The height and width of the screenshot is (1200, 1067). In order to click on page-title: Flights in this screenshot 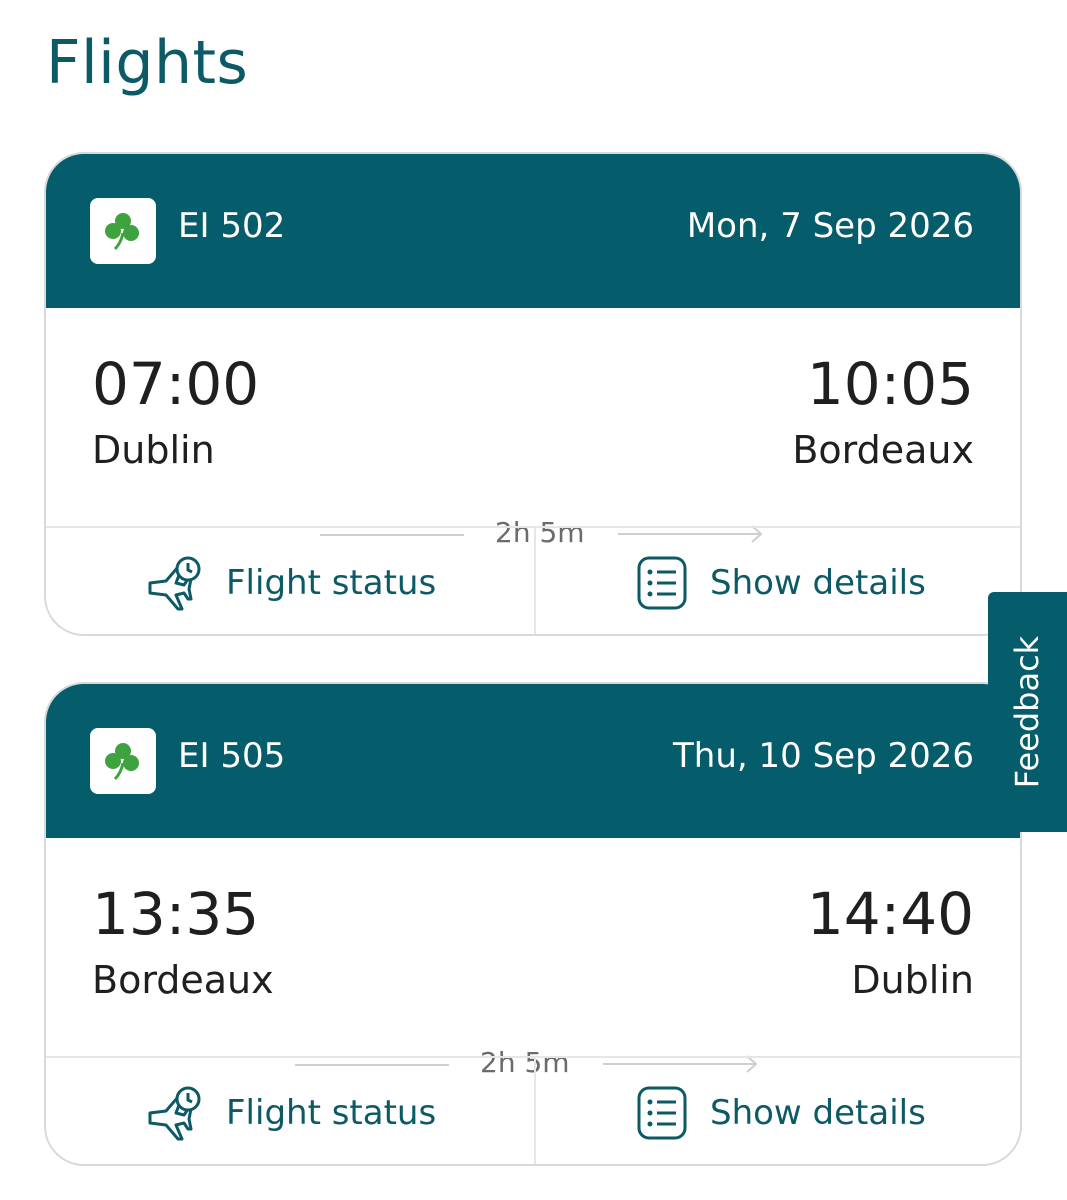, I will do `click(147, 63)`.